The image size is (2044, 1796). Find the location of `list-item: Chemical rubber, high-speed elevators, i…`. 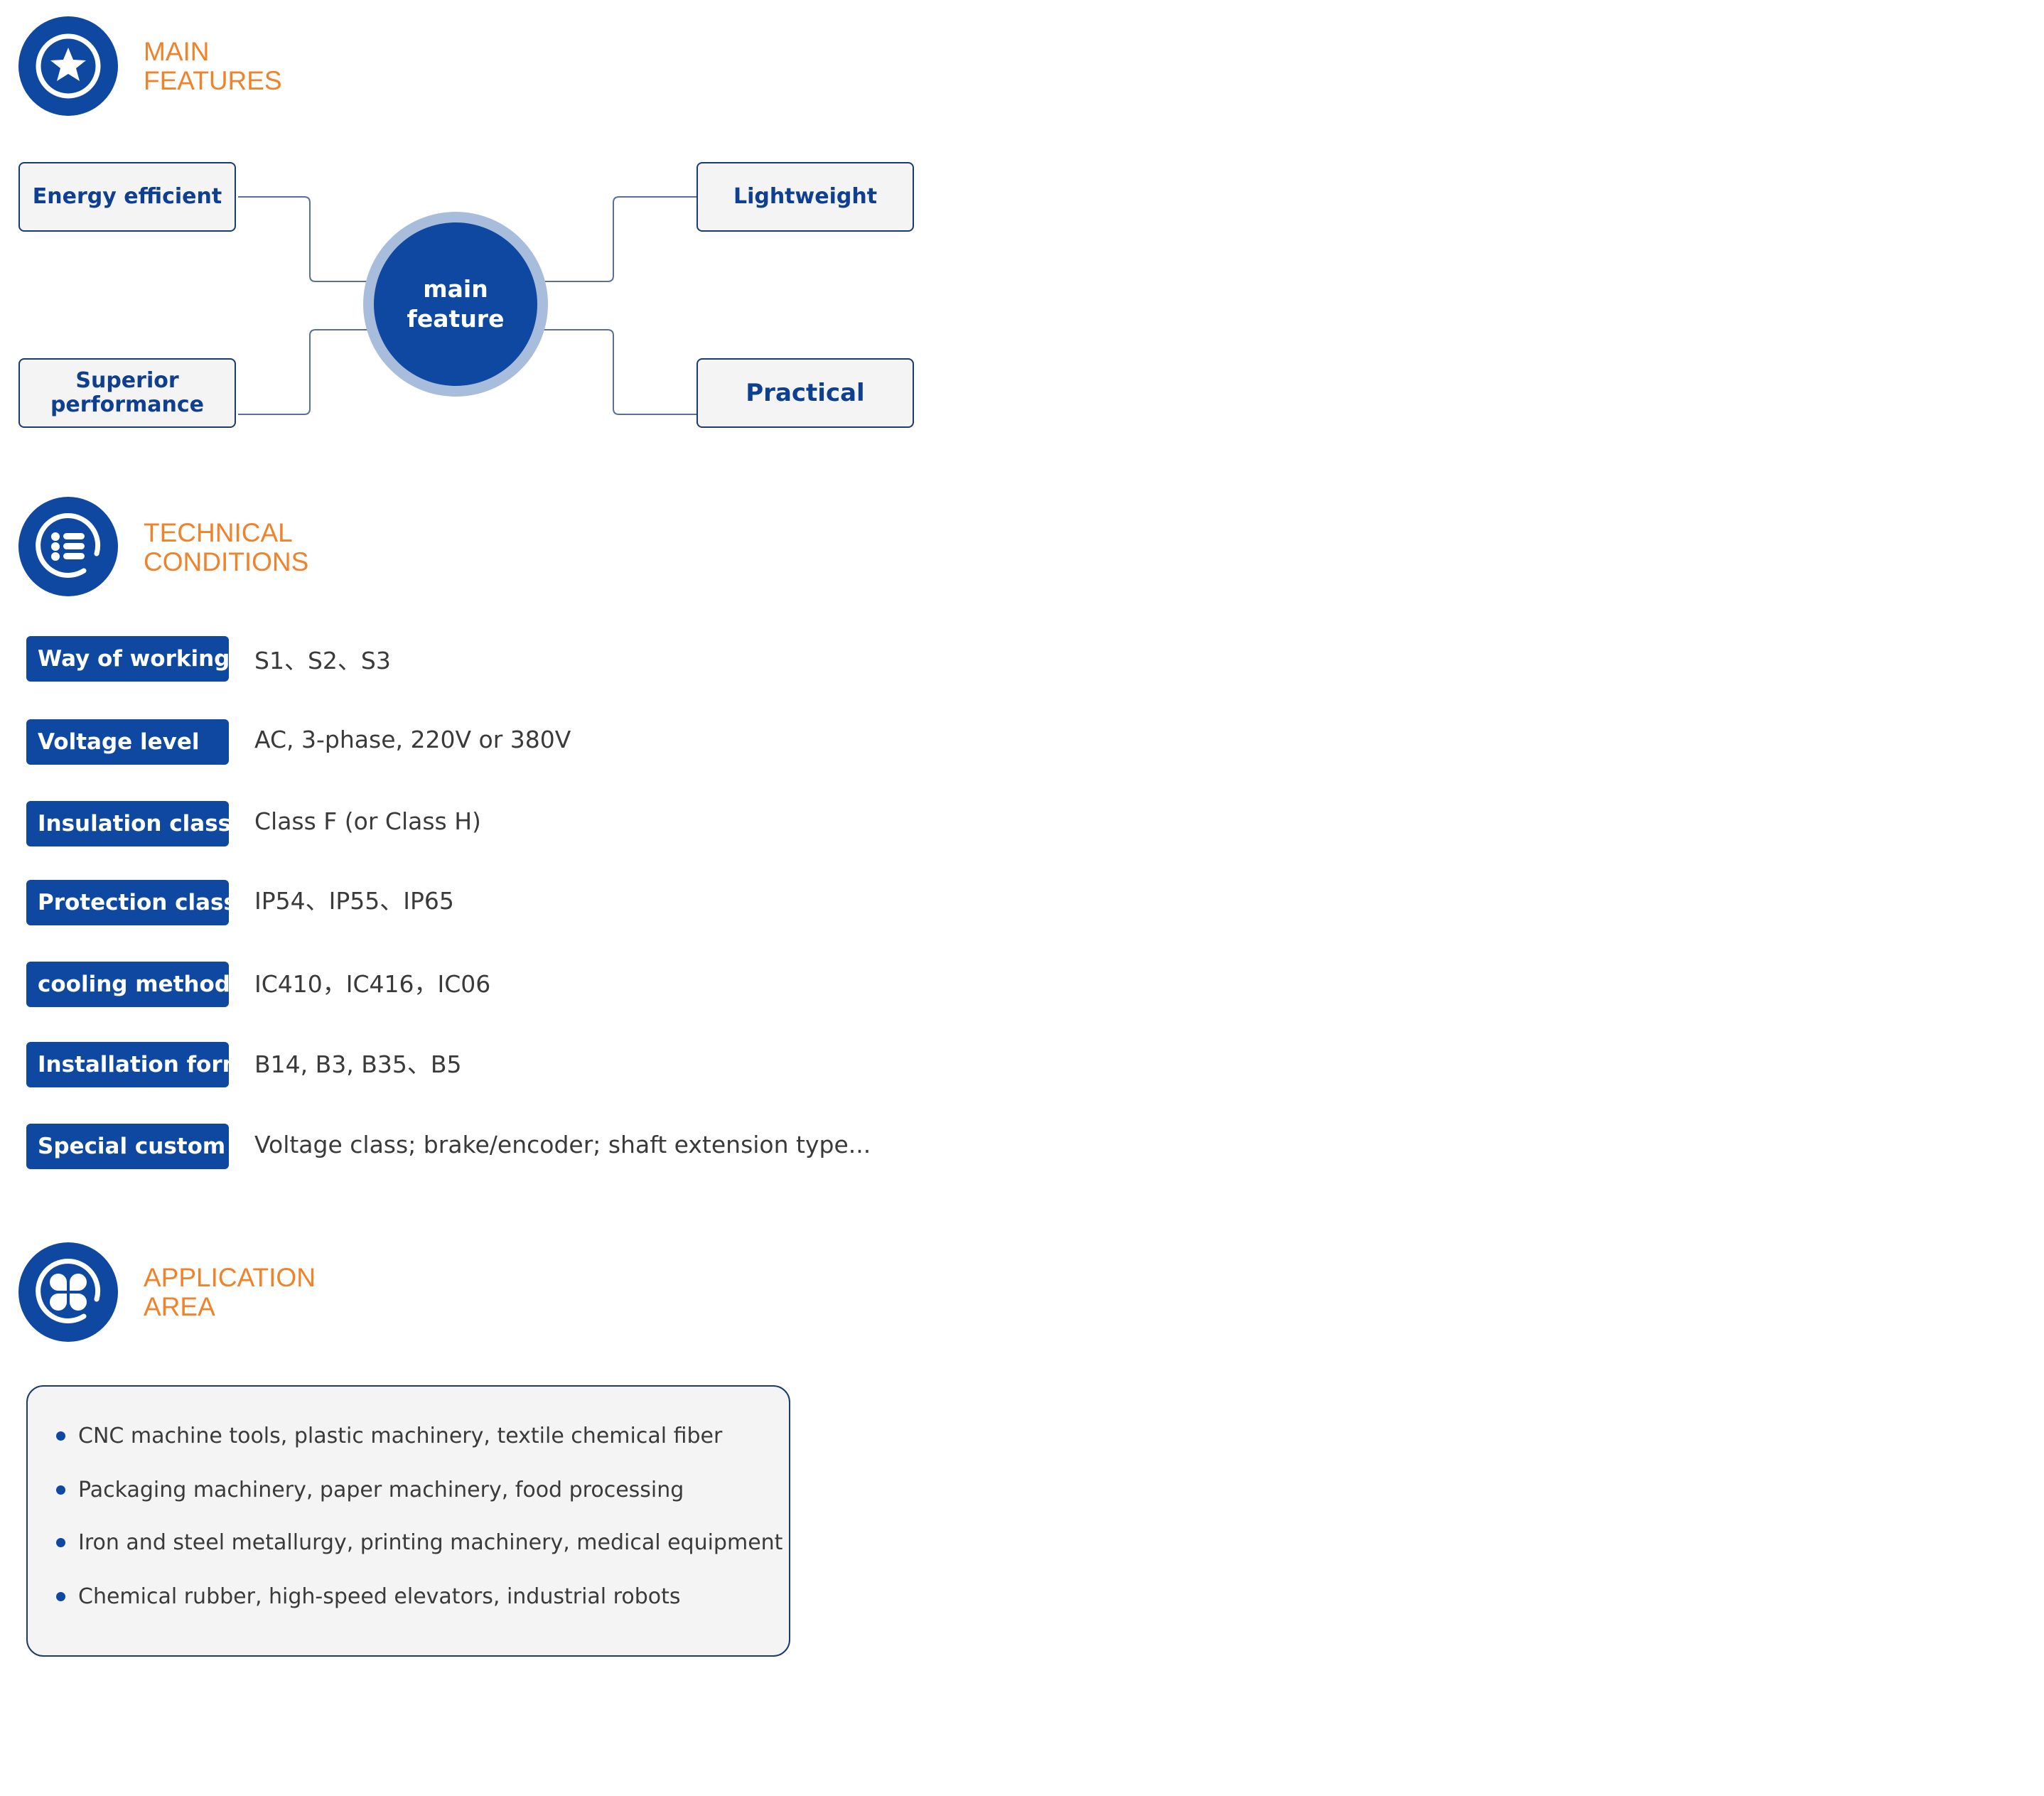

list-item: Chemical rubber, high-speed elevators, i… is located at coordinates (368, 1596).